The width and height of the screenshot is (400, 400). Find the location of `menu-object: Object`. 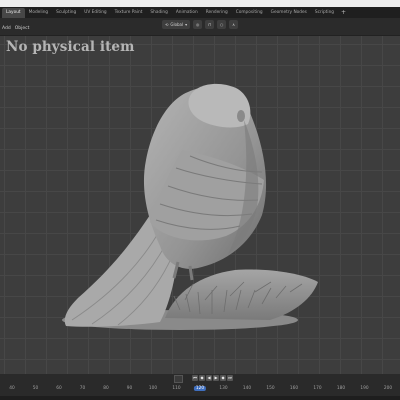

menu-object: Object is located at coordinates (22, 28).